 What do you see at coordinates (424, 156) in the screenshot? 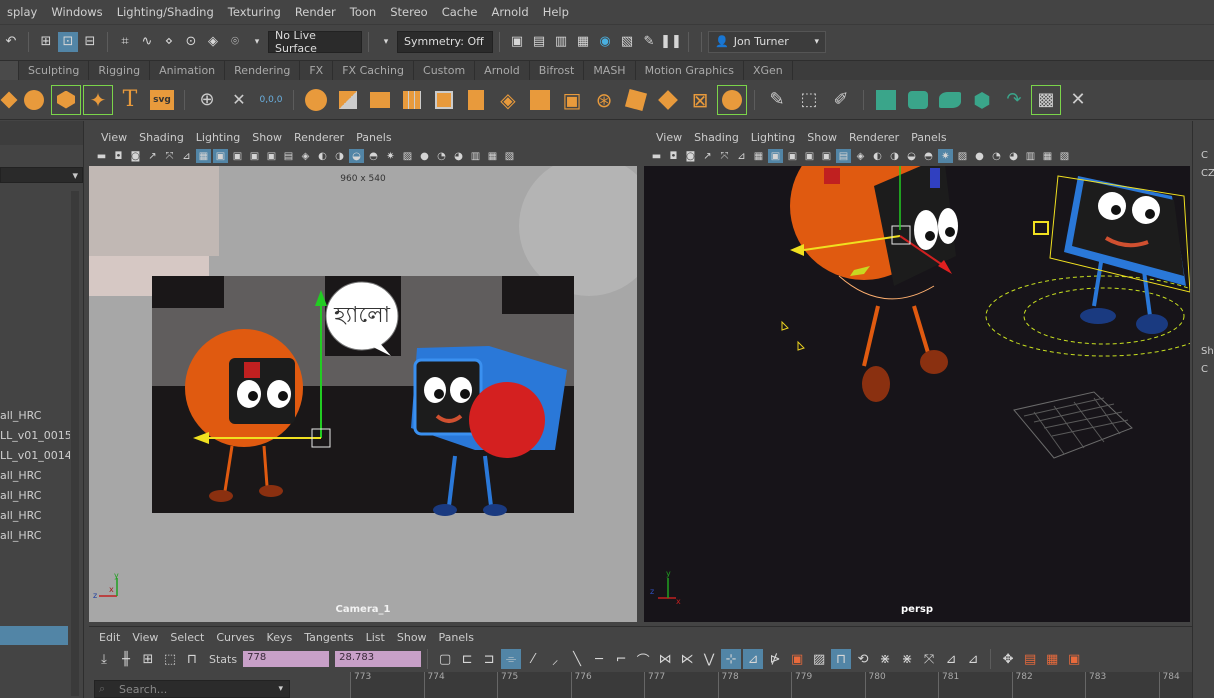
I see `viewport-tool-icon: ●` at bounding box center [424, 156].